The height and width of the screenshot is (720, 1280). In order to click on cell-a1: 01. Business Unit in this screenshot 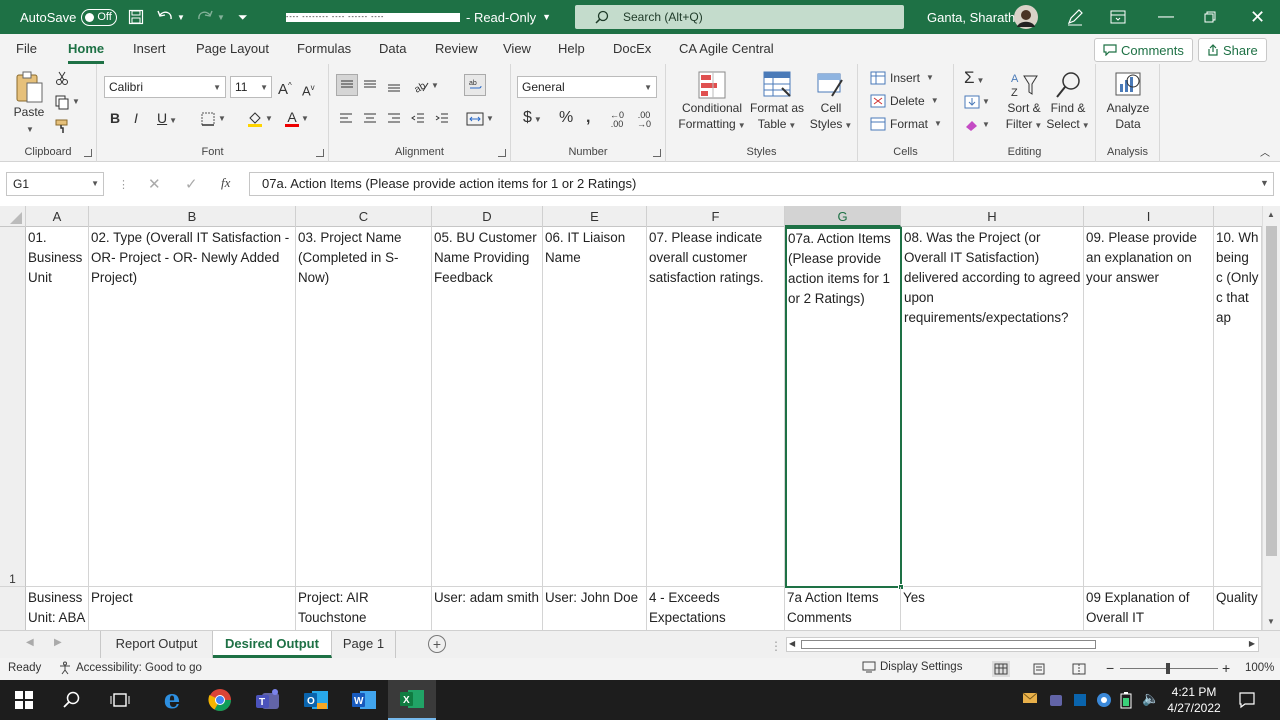, I will do `click(57, 407)`.